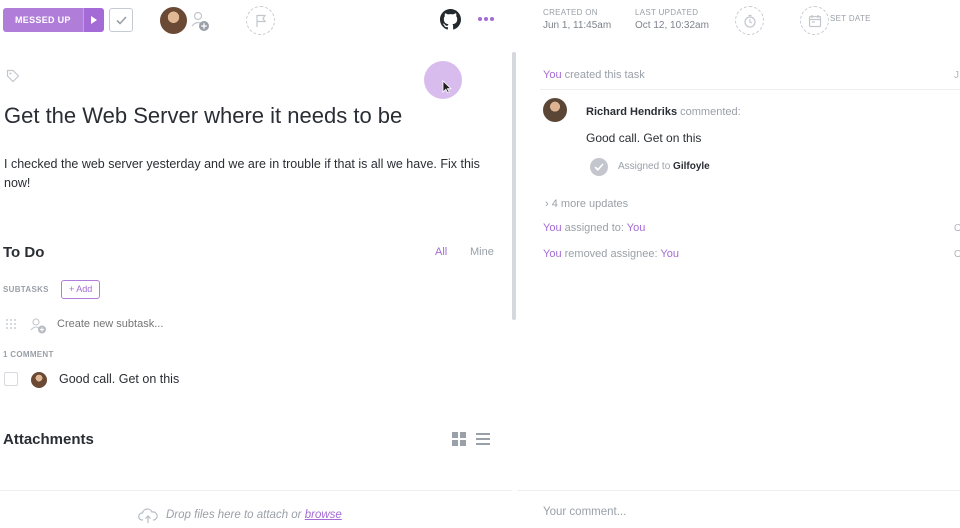 The image size is (960, 528). Describe the element at coordinates (81, 289) in the screenshot. I see `add-subtask-button: + Add` at that location.